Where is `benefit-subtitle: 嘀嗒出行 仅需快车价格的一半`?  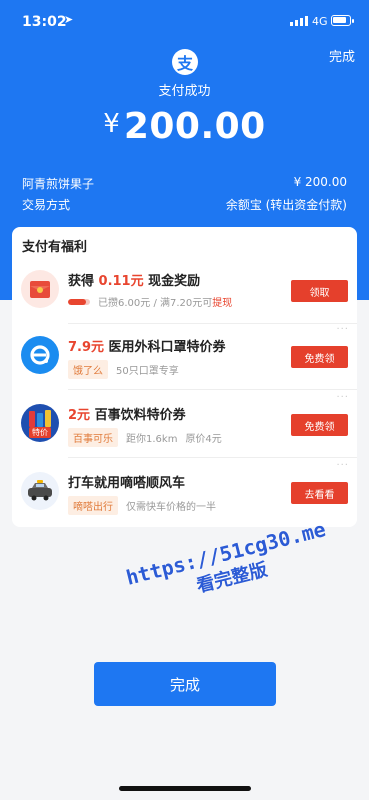 benefit-subtitle: 嘀嗒出行 仅需快车价格的一半 is located at coordinates (142, 505).